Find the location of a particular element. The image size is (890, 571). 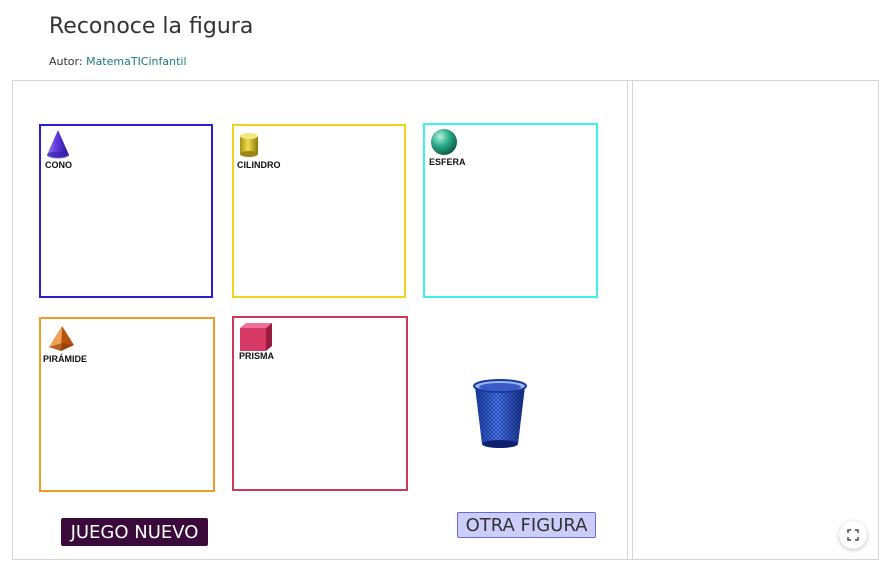

box-label-pyramid: PIRÁMIDE is located at coordinates (65, 359).